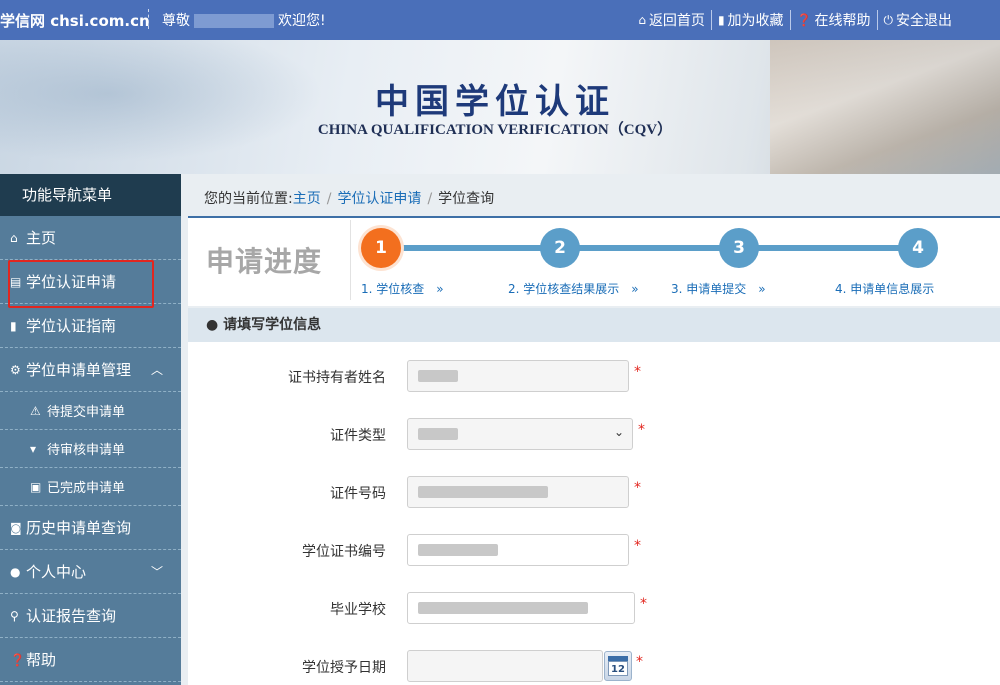  What do you see at coordinates (402, 289) in the screenshot?
I see `progress-step-label: 1. 学位核查 »` at bounding box center [402, 289].